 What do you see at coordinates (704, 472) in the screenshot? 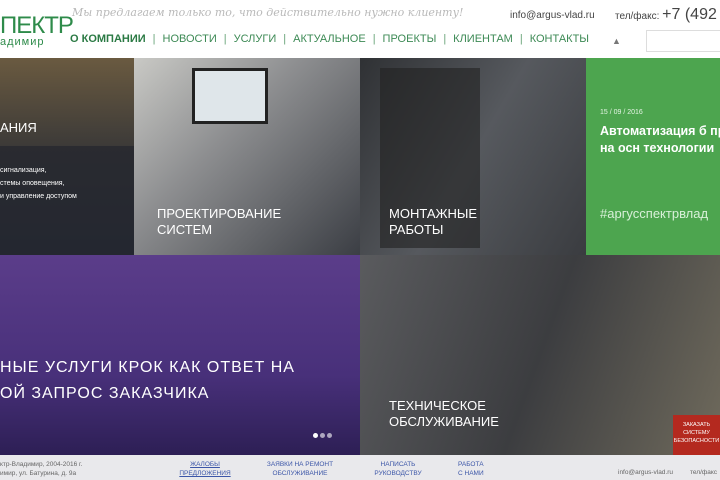
I see `footer-phone-label: тел/факс` at bounding box center [704, 472].